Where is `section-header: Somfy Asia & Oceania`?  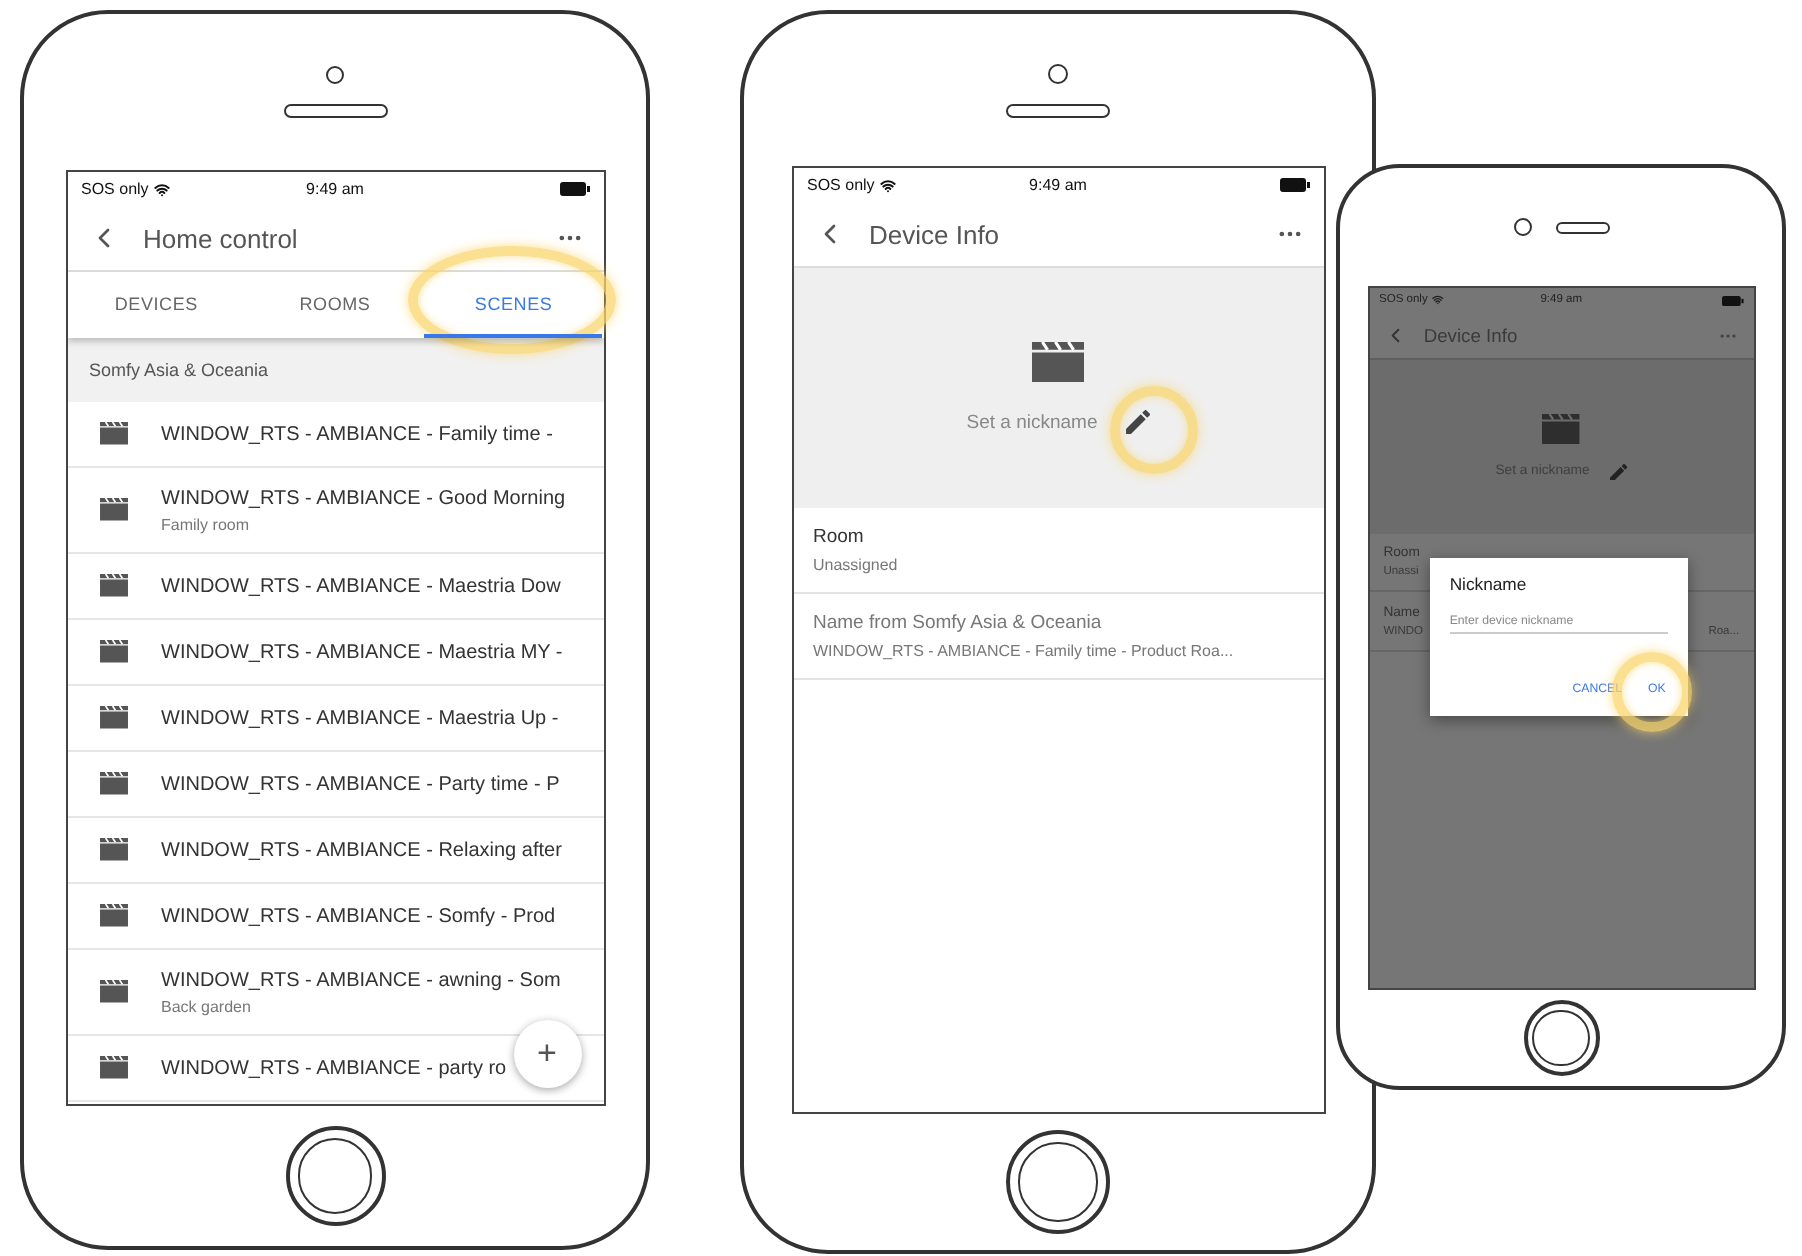
section-header: Somfy Asia & Oceania is located at coordinates (335, 370).